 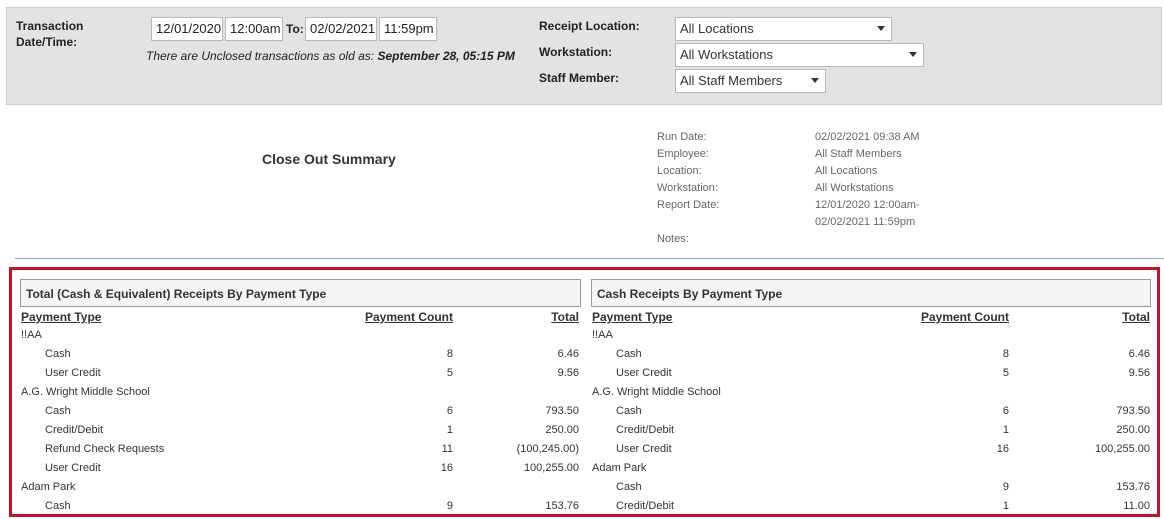 What do you see at coordinates (619, 468) in the screenshot?
I see `group-name: Adam Park` at bounding box center [619, 468].